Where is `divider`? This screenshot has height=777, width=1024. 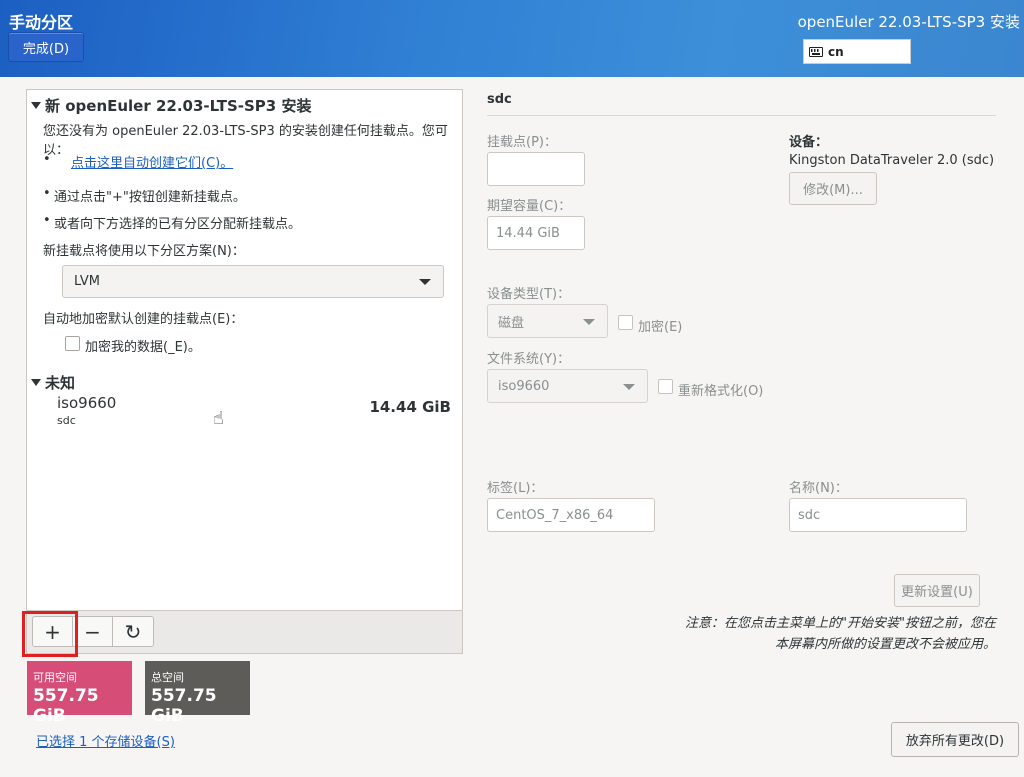 divider is located at coordinates (741, 115).